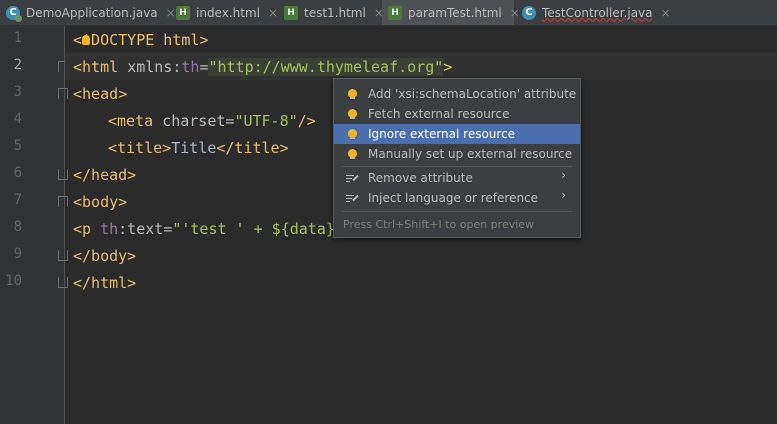 This screenshot has width=777, height=424. What do you see at coordinates (455, 12) in the screenshot?
I see `tab-label: paramTest.html` at bounding box center [455, 12].